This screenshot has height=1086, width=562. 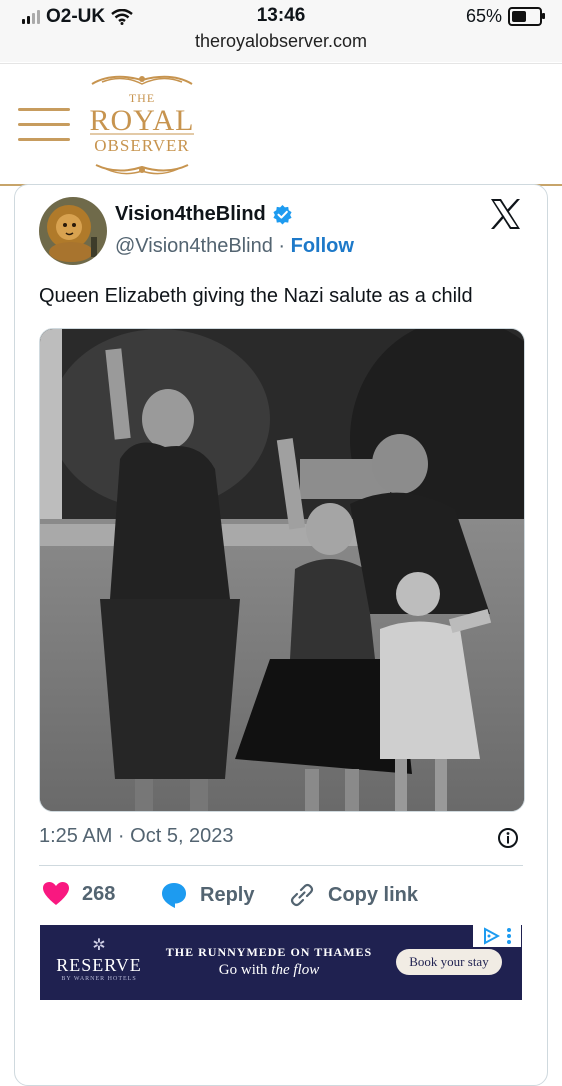 What do you see at coordinates (99, 979) in the screenshot?
I see `ad-brand-sub: BY WARNER HOTELS` at bounding box center [99, 979].